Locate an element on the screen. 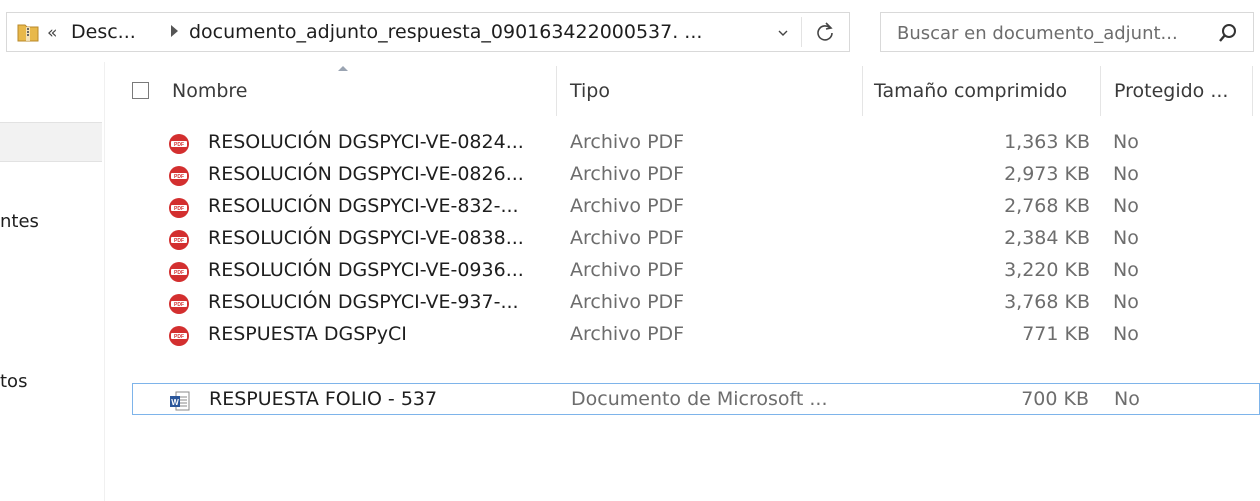 Image resolution: width=1260 pixels, height=501 pixels. nav-item-downloads: tos is located at coordinates (13, 381).